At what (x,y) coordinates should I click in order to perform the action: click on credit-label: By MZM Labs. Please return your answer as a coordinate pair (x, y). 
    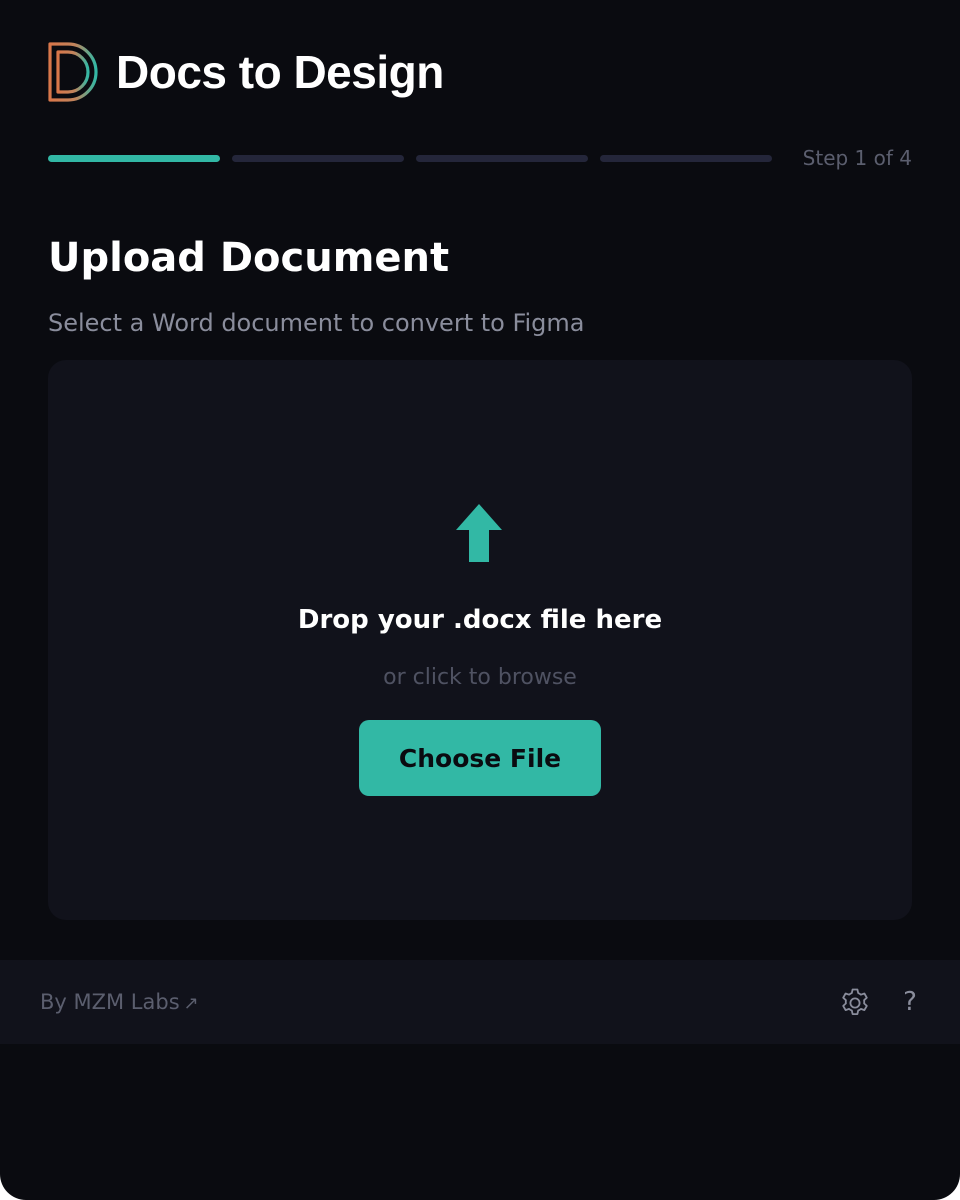
    Looking at the image, I should click on (110, 1002).